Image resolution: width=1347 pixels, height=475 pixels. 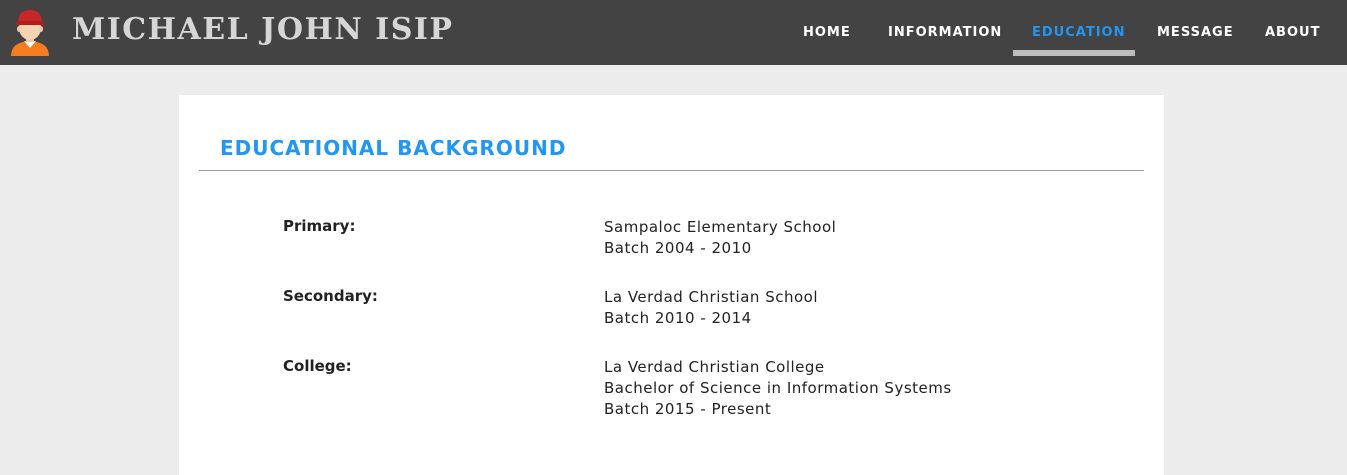 What do you see at coordinates (945, 32) in the screenshot?
I see `nav-information: INFORMATION` at bounding box center [945, 32].